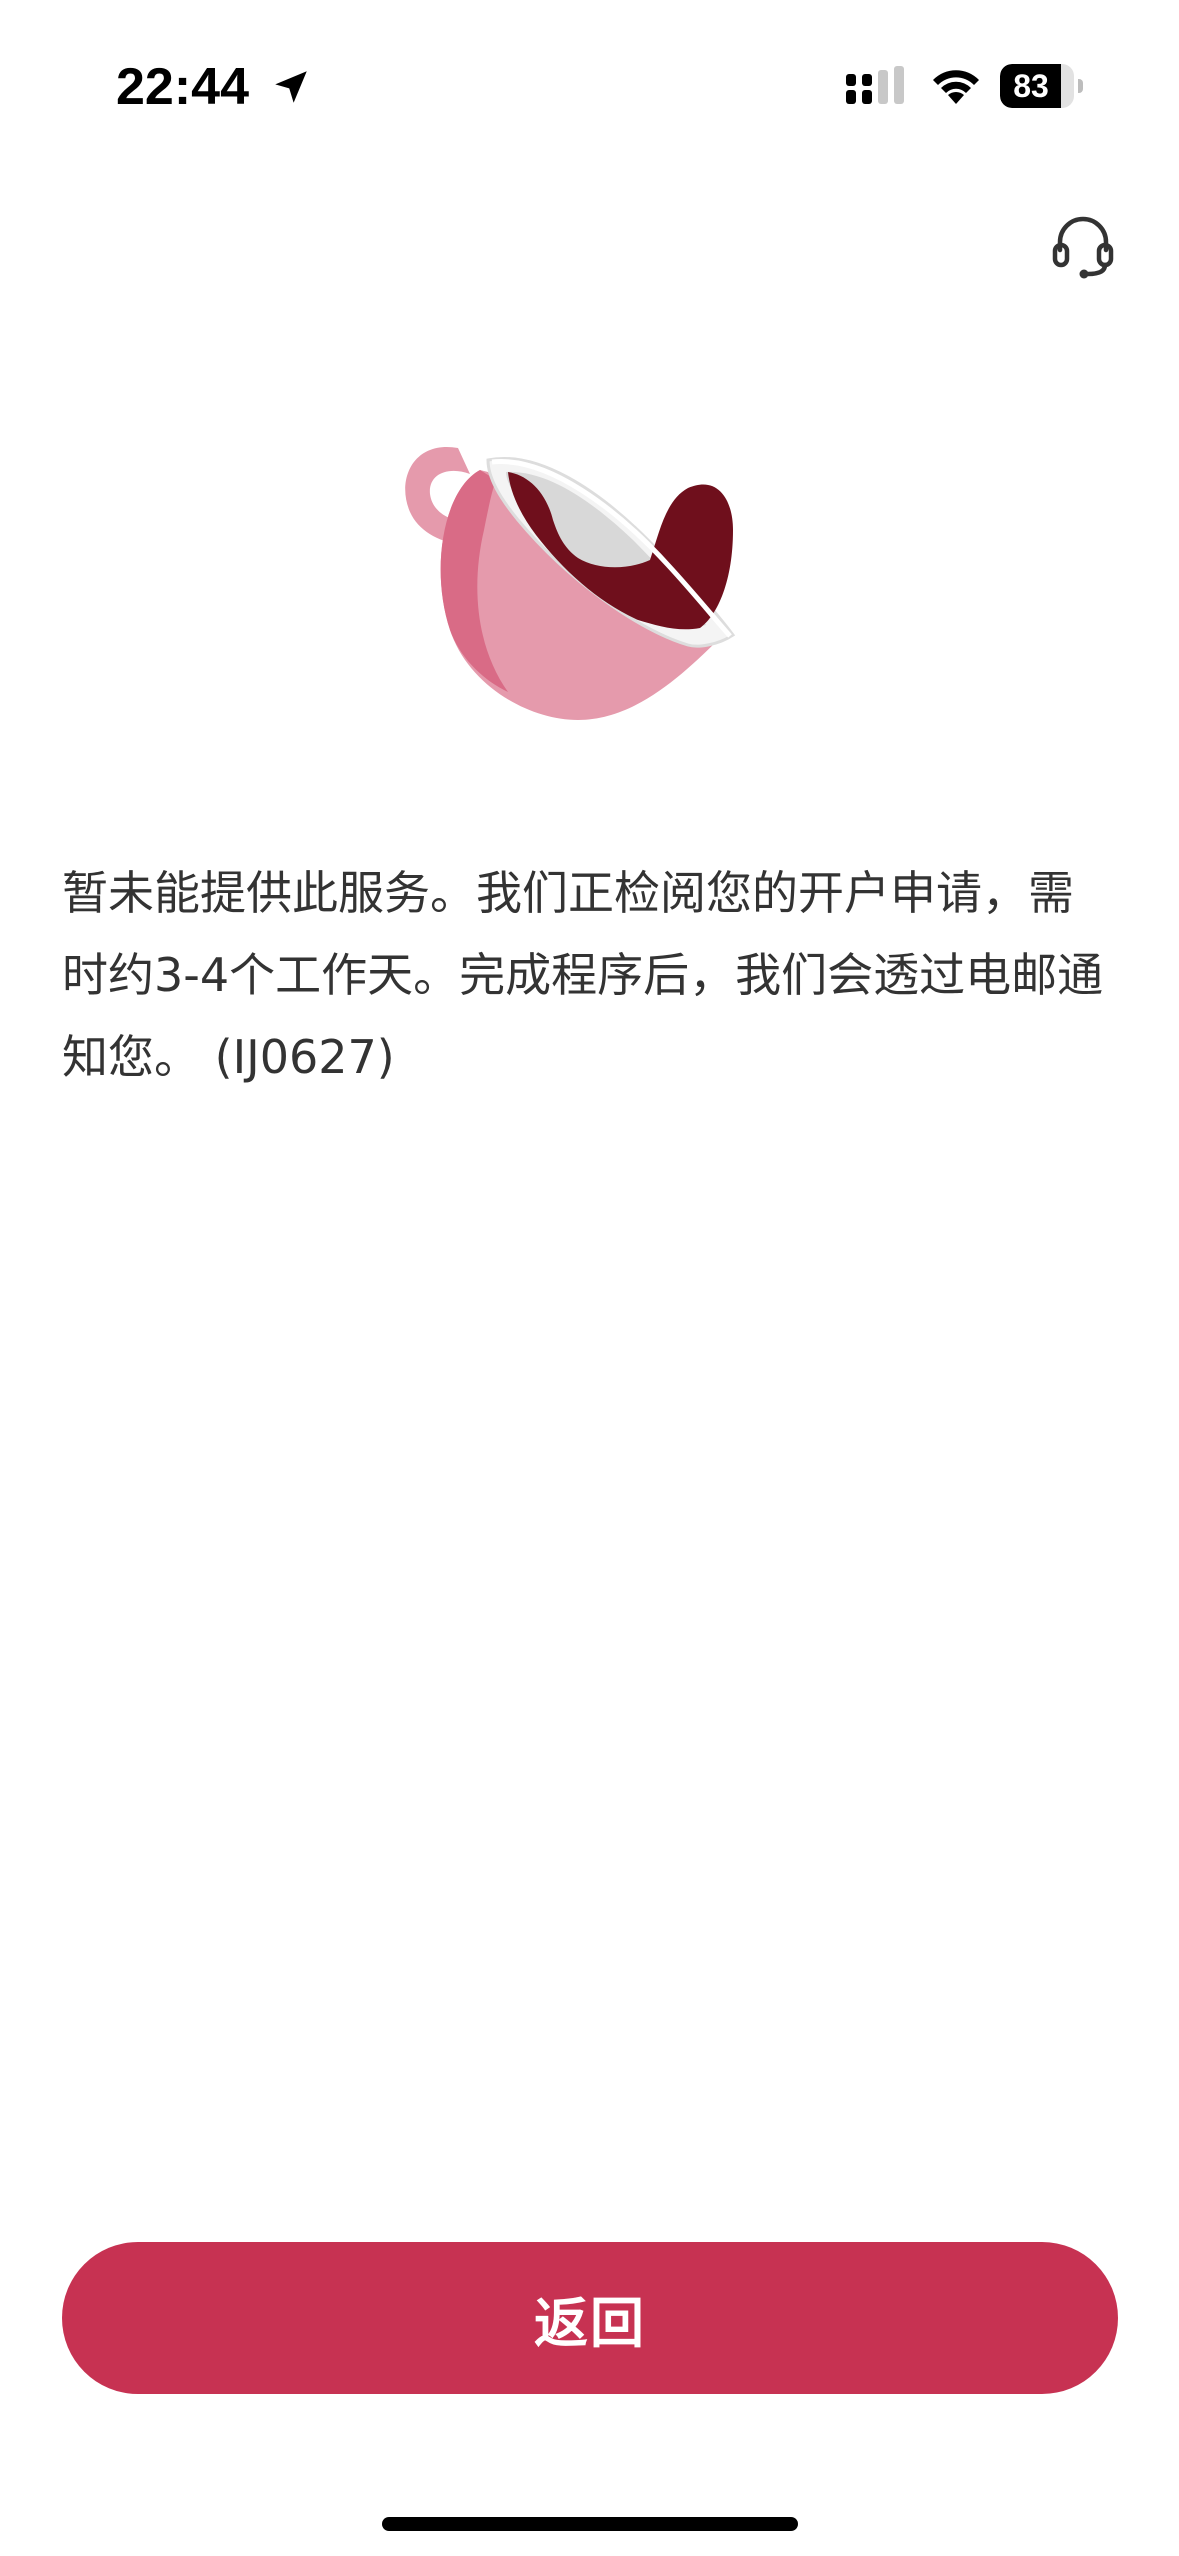 The image size is (1179, 2556). What do you see at coordinates (590, 2524) in the screenshot?
I see `home-indicator` at bounding box center [590, 2524].